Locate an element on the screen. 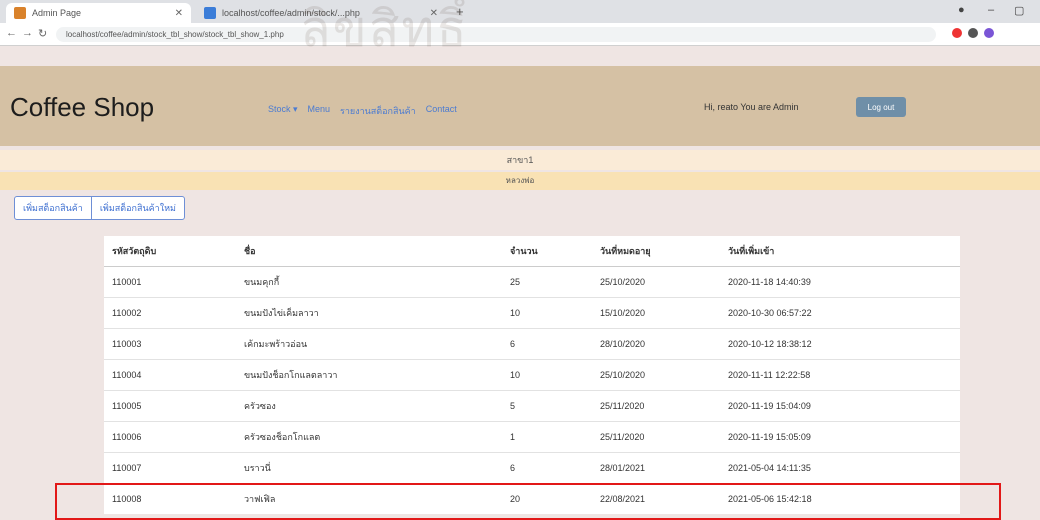  col-added: วันที่เพิ่มเข้า is located at coordinates (840, 251).